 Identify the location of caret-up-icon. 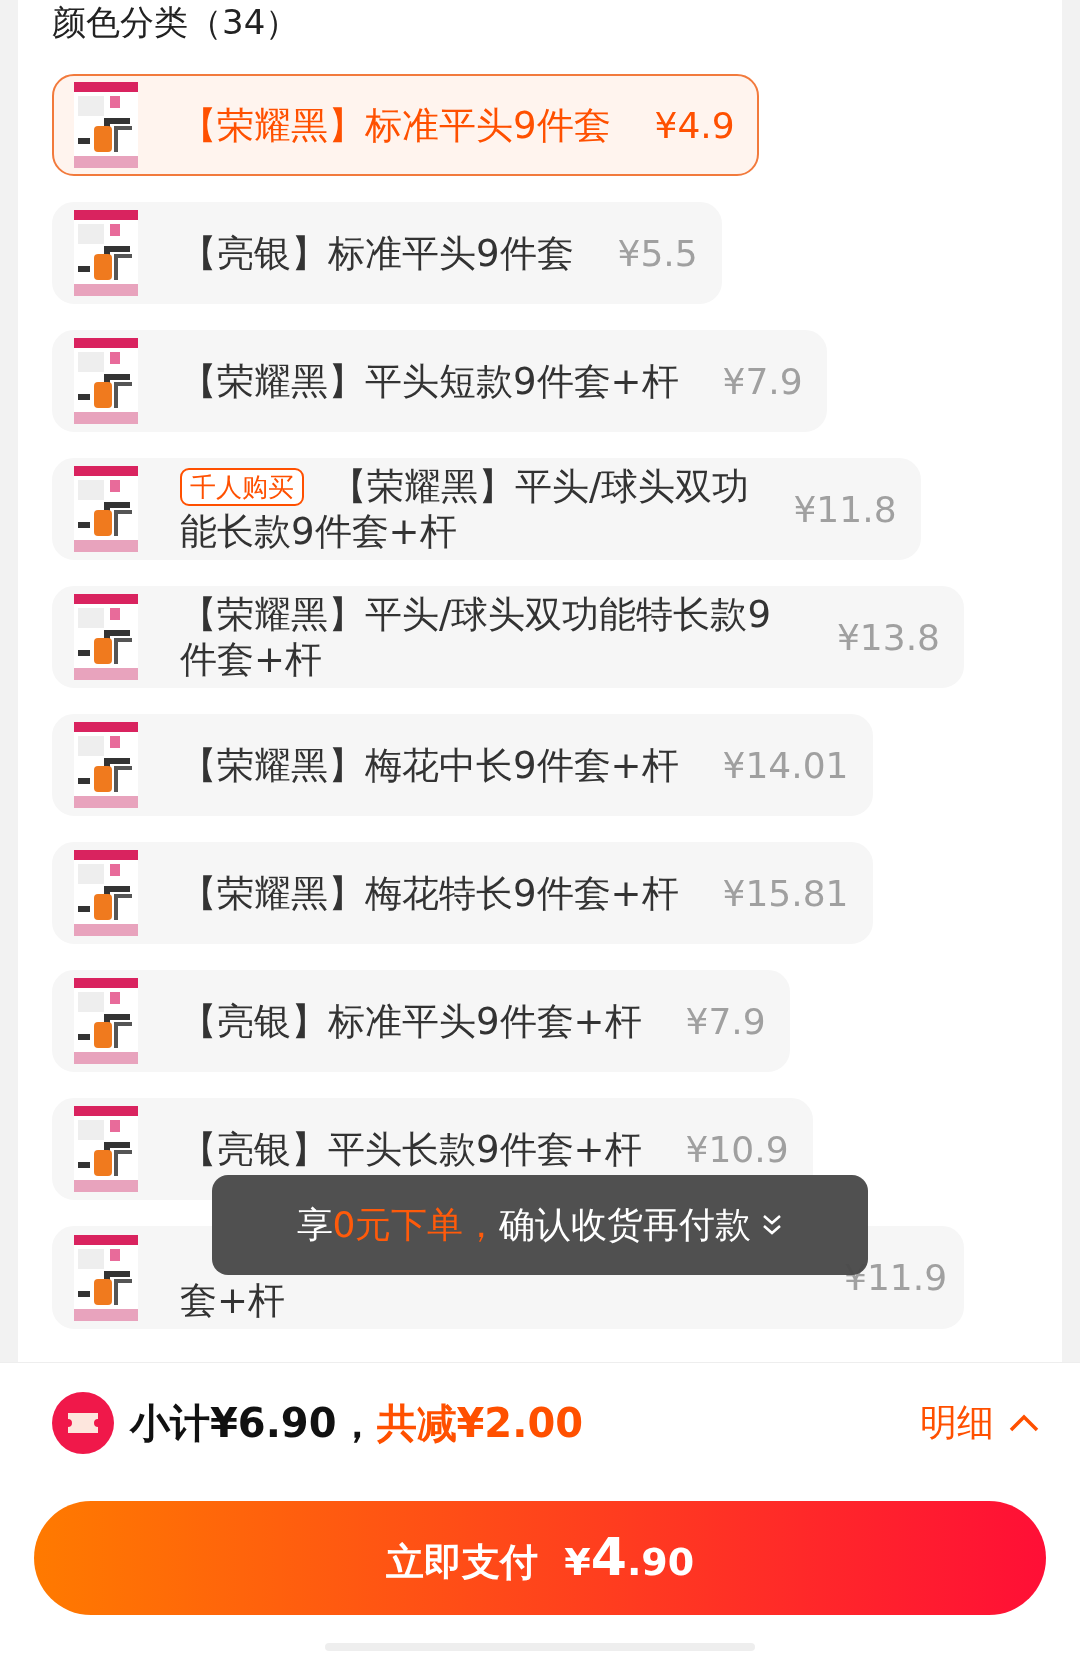
(1024, 1423).